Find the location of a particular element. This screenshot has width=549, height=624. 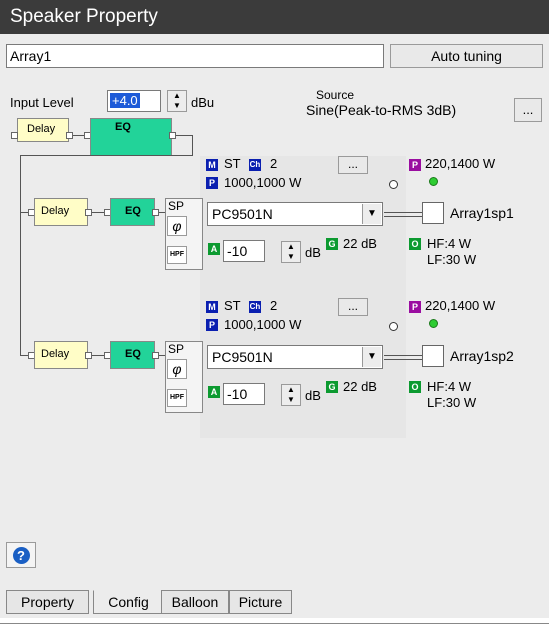

channel-1-status-indicator is located at coordinates (393, 184).